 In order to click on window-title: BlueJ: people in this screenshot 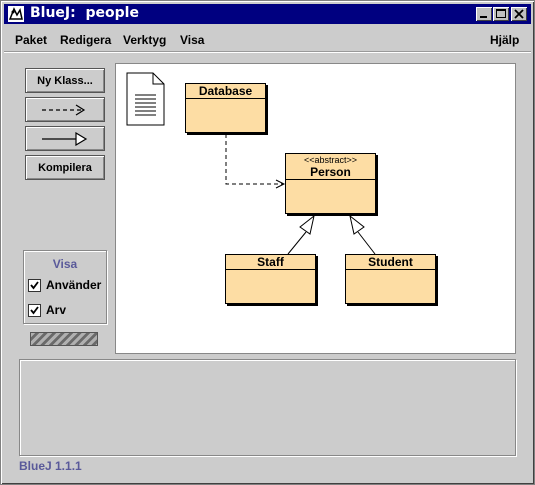, I will do `click(84, 13)`.